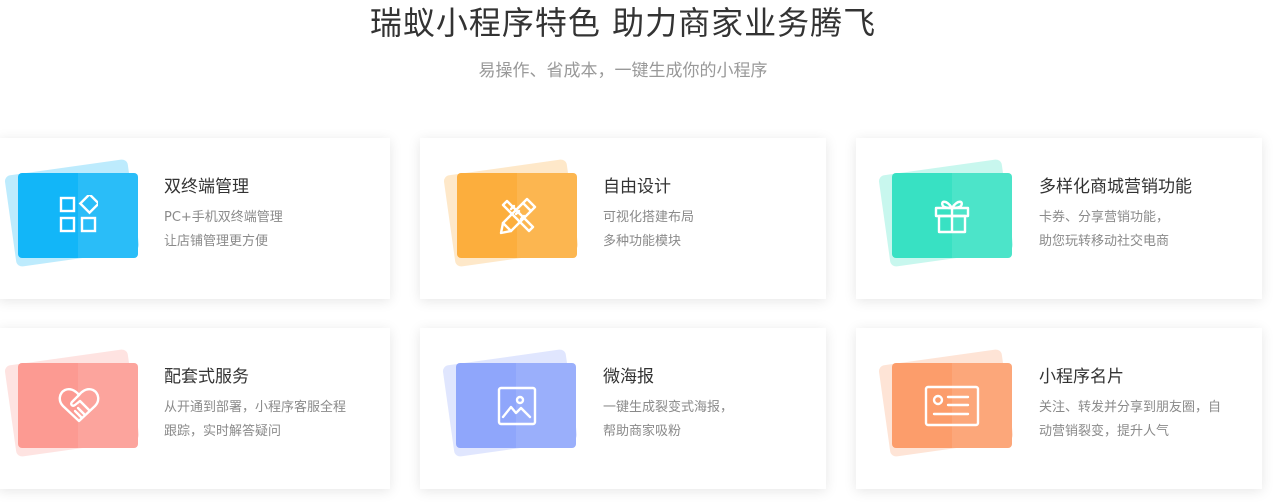 The width and height of the screenshot is (1276, 504). I want to click on feature-description: 可视化搭建布局 多种功能模块, so click(649, 229).